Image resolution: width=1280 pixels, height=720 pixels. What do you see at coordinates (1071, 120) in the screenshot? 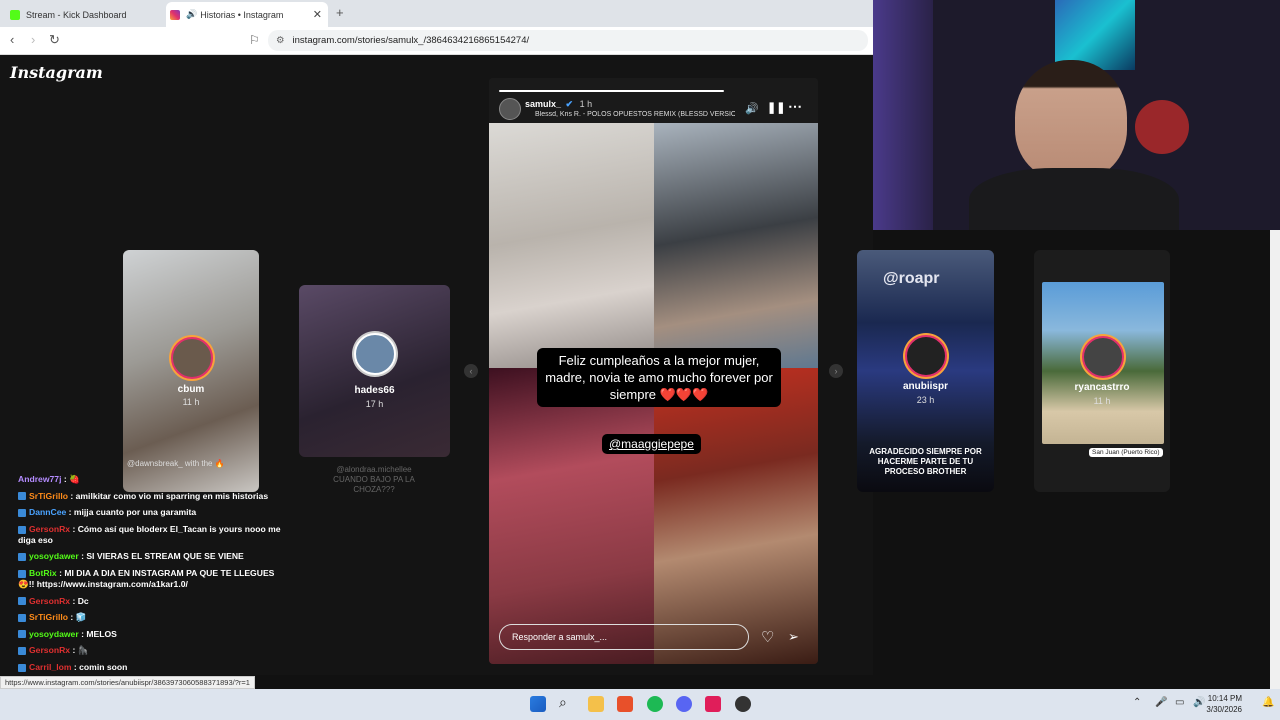
I see `streamer-face` at bounding box center [1071, 120].